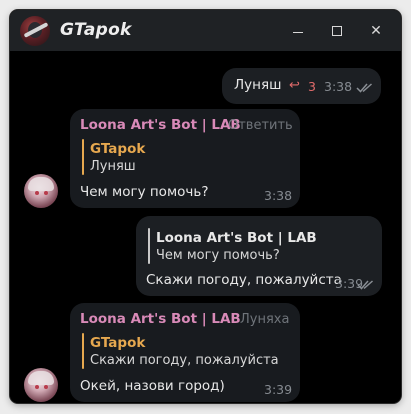 The width and height of the screenshot is (411, 414). I want to click on minimize-button, so click(298, 30).